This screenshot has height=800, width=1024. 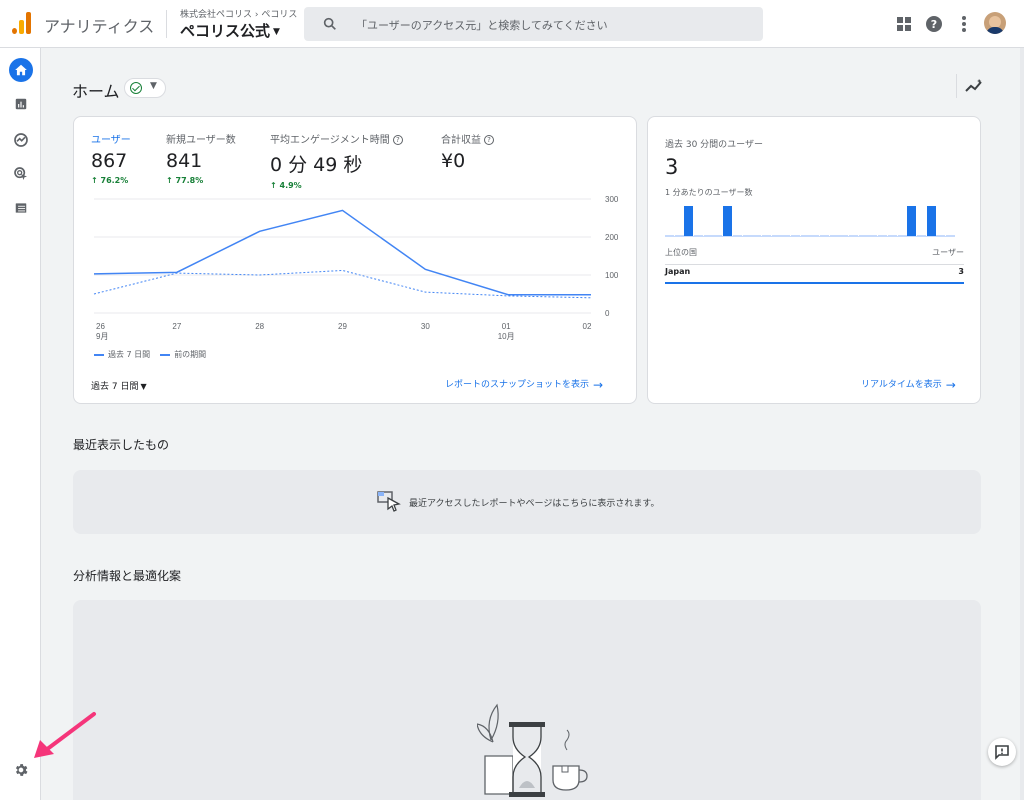 I want to click on legend-current: 過去 7 日間, so click(x=122, y=354).